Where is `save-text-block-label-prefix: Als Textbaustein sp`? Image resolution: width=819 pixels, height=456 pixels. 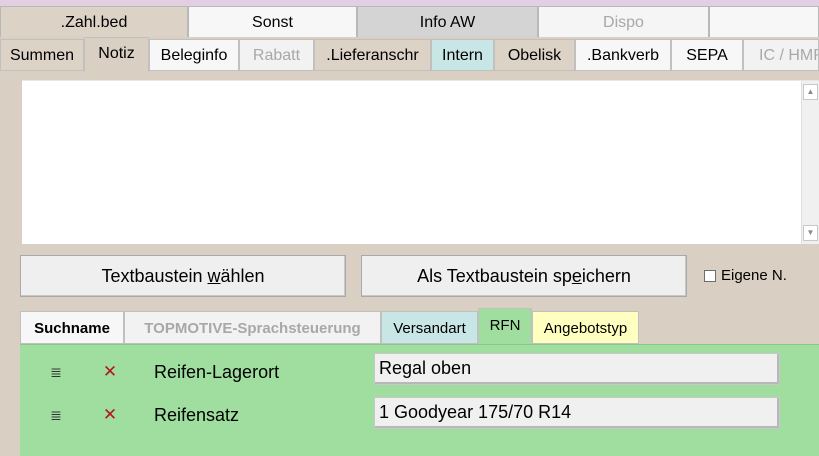
save-text-block-label-prefix: Als Textbaustein sp is located at coordinates (494, 276).